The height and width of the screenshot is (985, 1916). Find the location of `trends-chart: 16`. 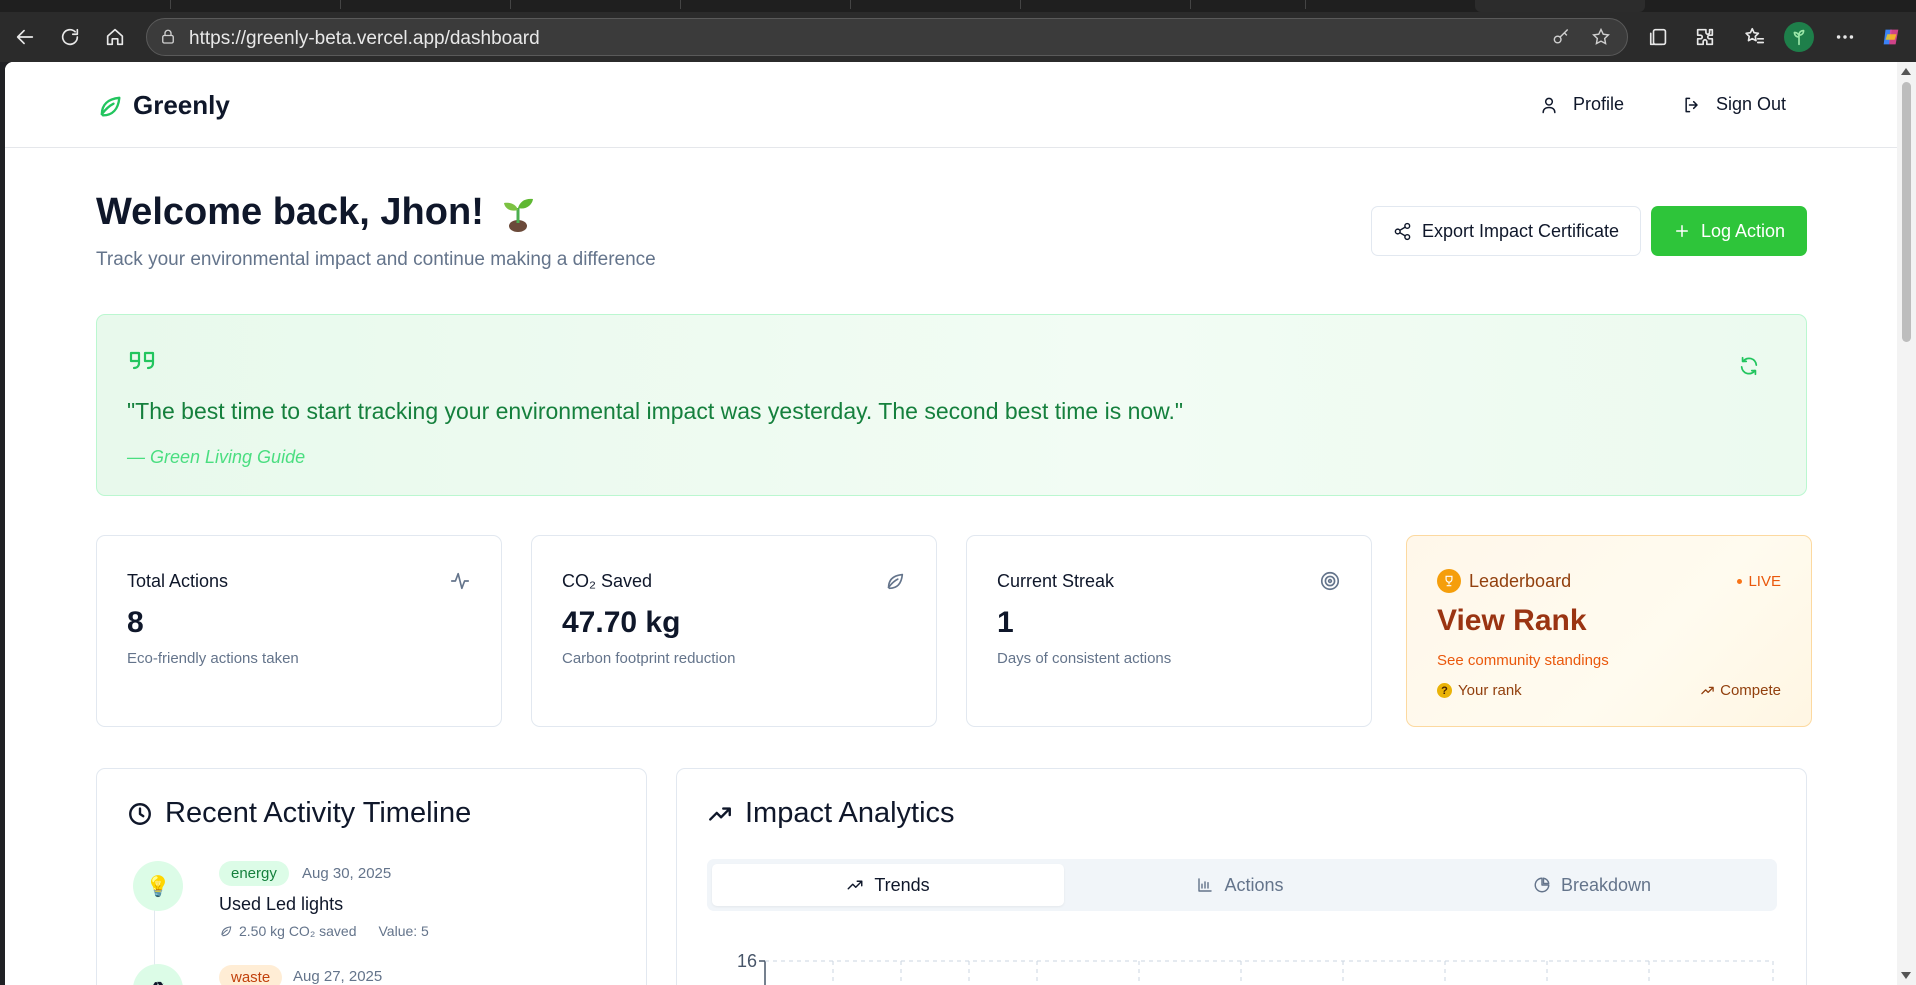

trends-chart: 16 is located at coordinates (1242, 962).